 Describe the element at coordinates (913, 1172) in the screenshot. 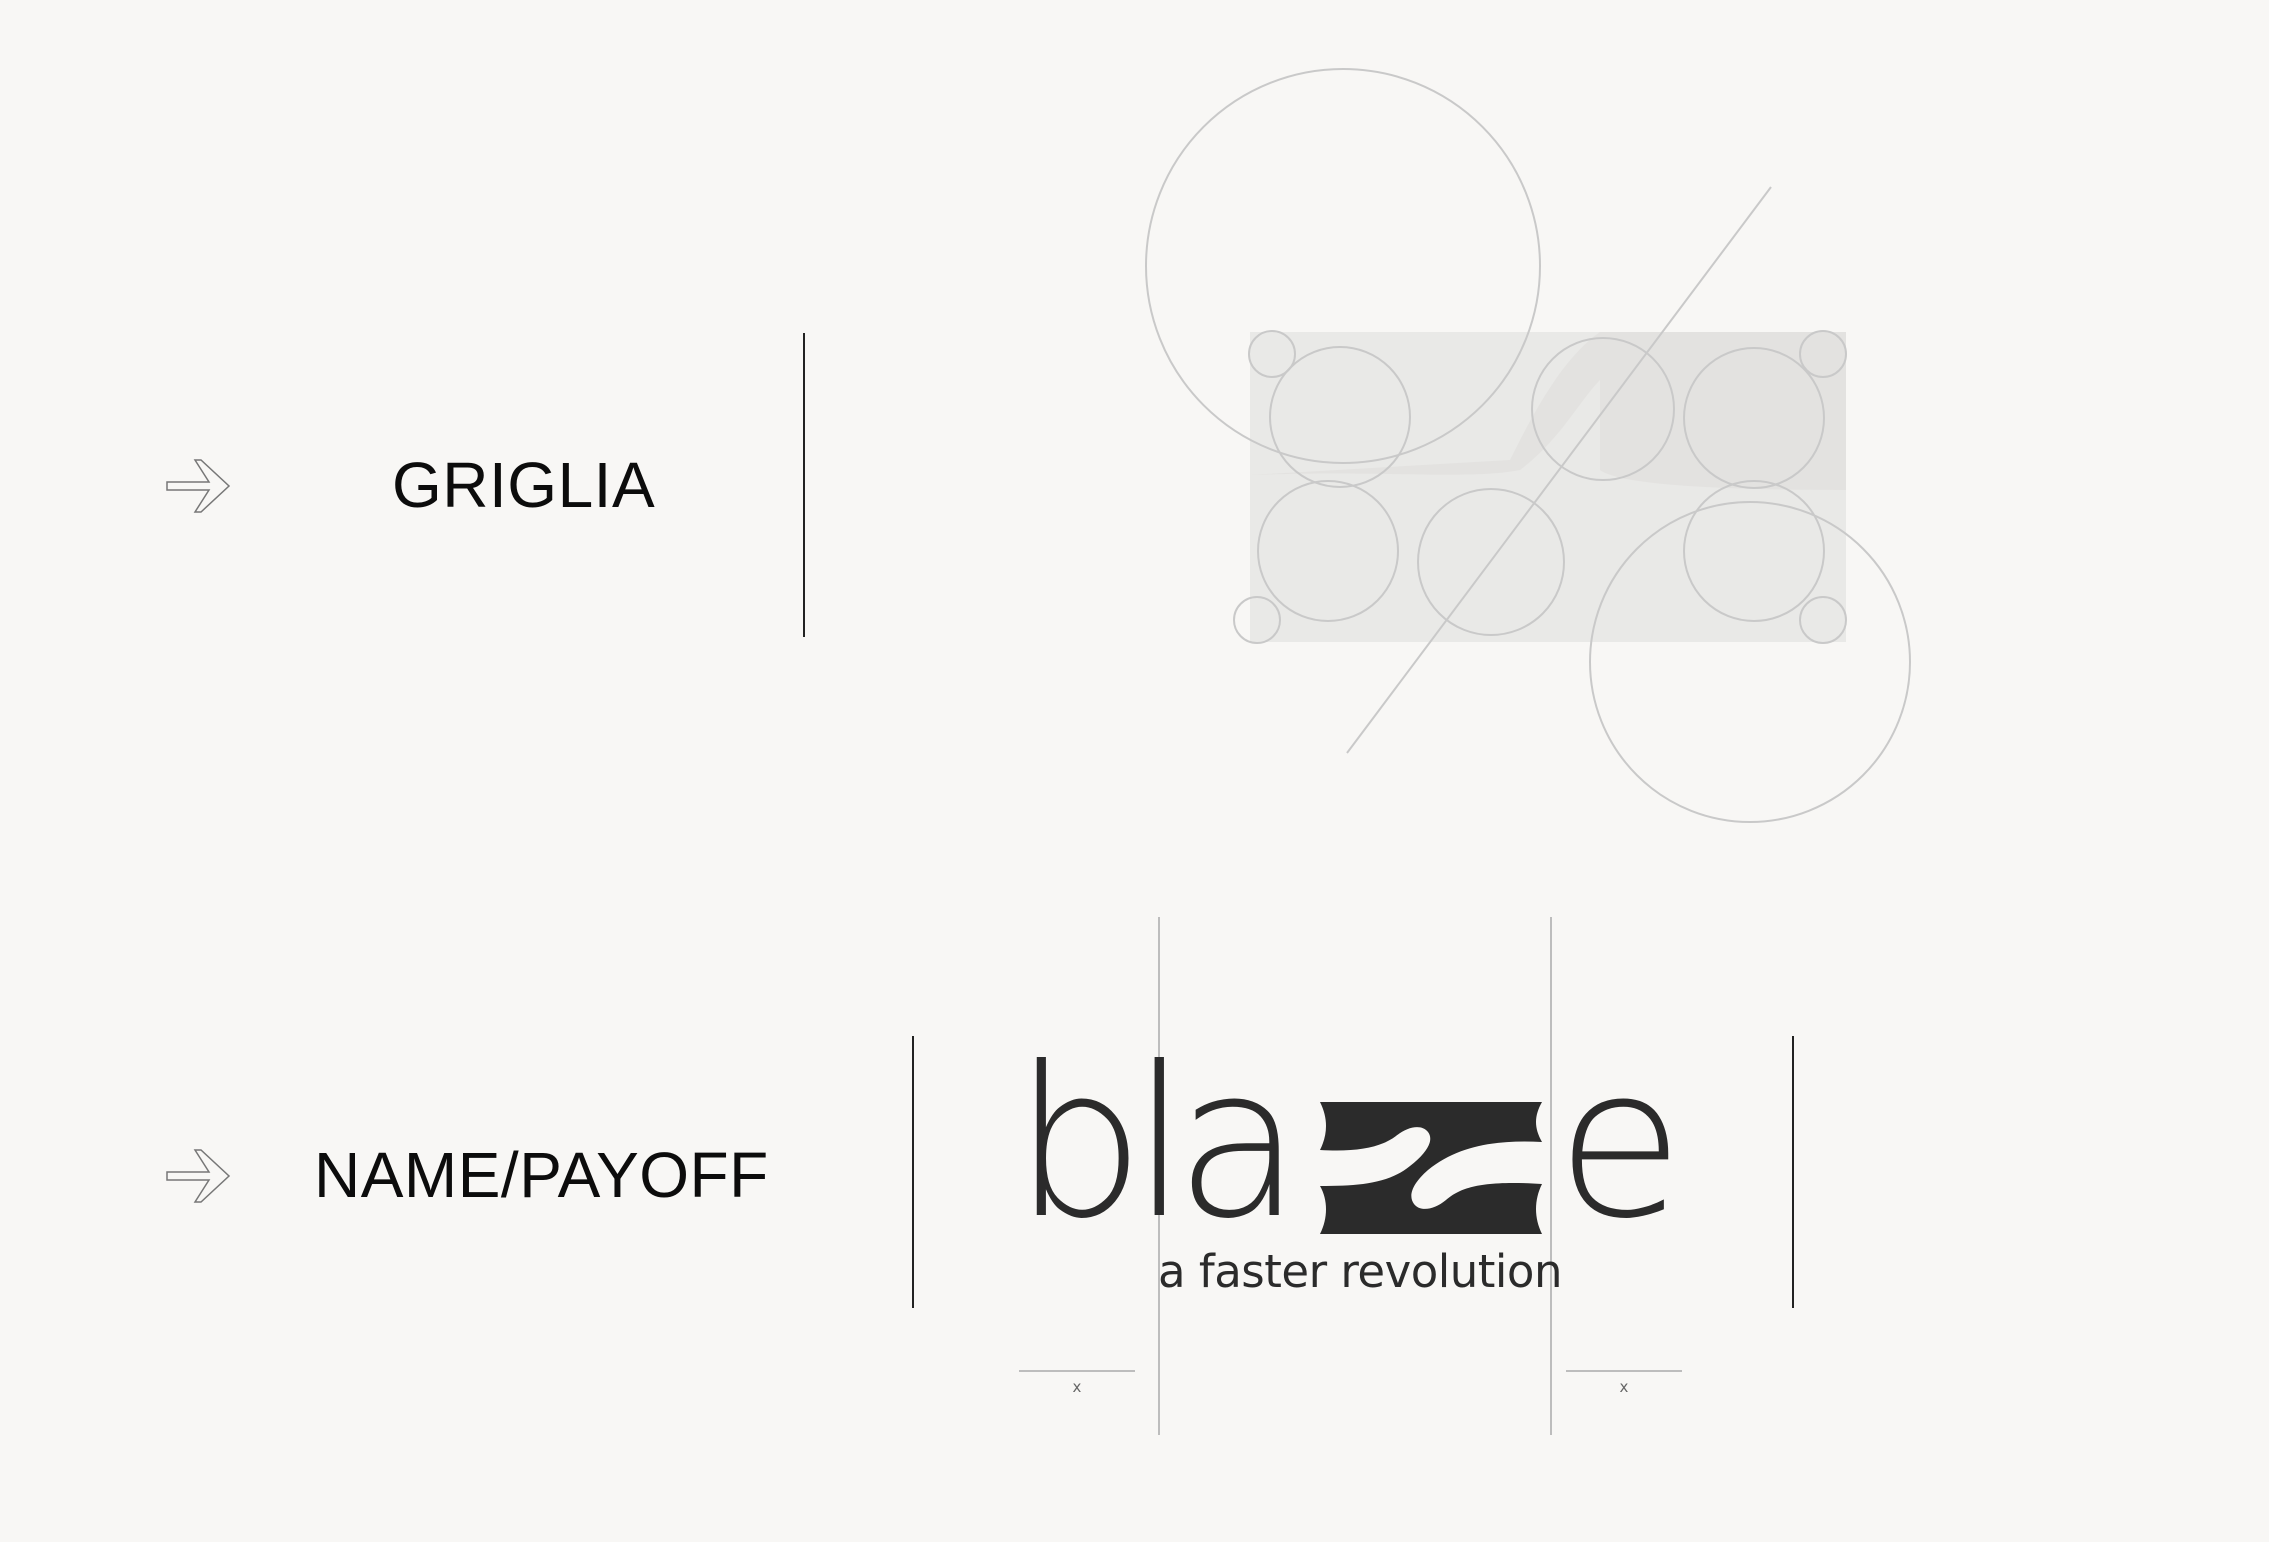

I see `logo-bound-left` at that location.